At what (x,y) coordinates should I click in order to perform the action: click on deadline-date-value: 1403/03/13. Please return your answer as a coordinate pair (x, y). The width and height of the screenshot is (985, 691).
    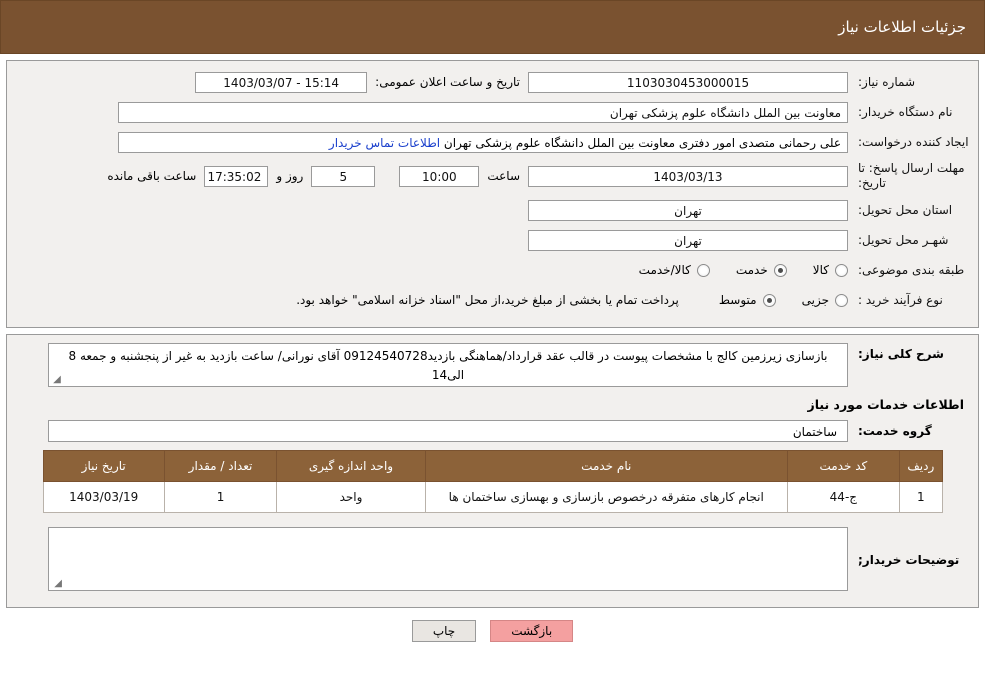
    Looking at the image, I should click on (688, 176).